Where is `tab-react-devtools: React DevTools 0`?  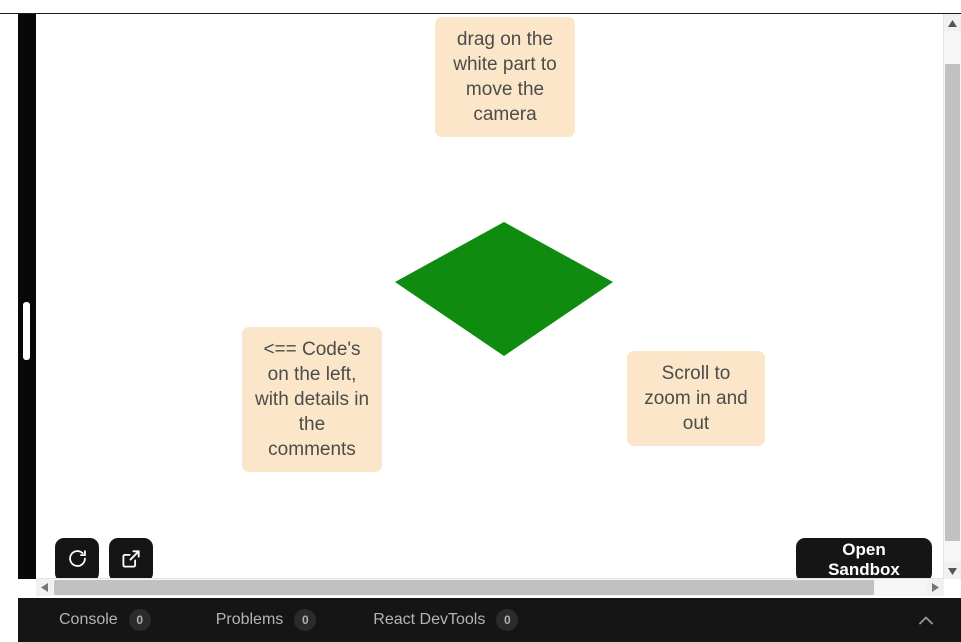 tab-react-devtools: React DevTools 0 is located at coordinates (446, 620).